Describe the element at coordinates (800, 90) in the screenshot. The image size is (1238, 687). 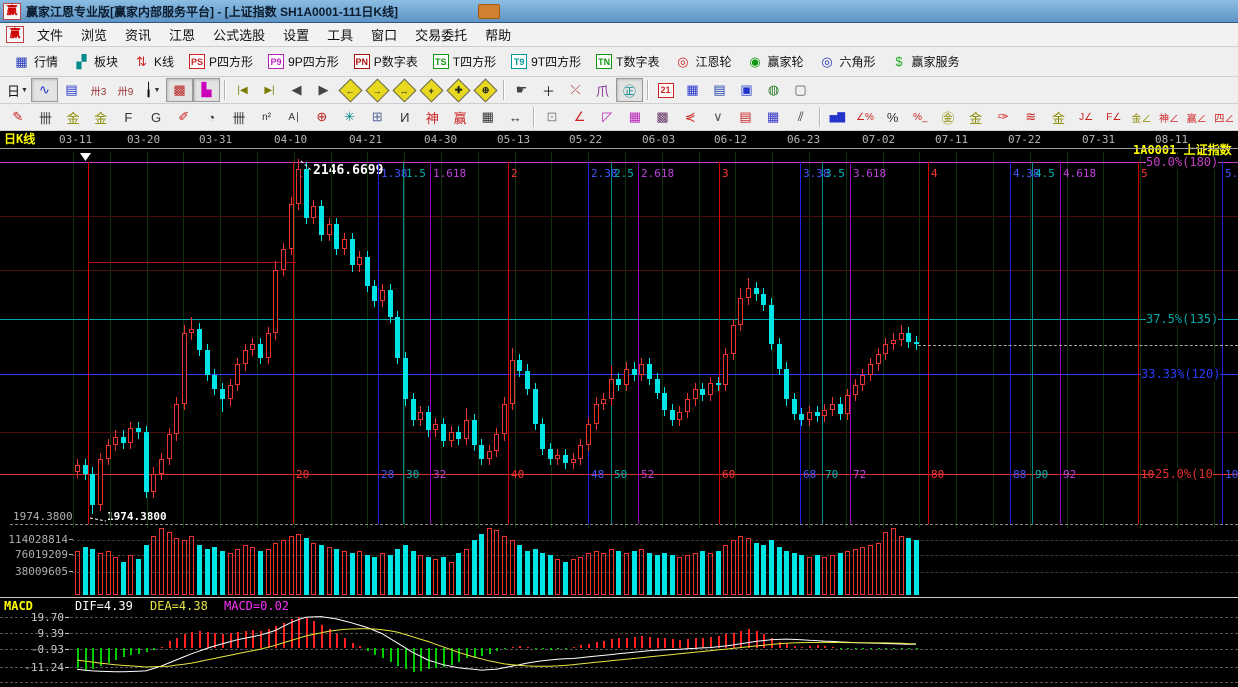
I see `remote-pc-button: ▢` at that location.